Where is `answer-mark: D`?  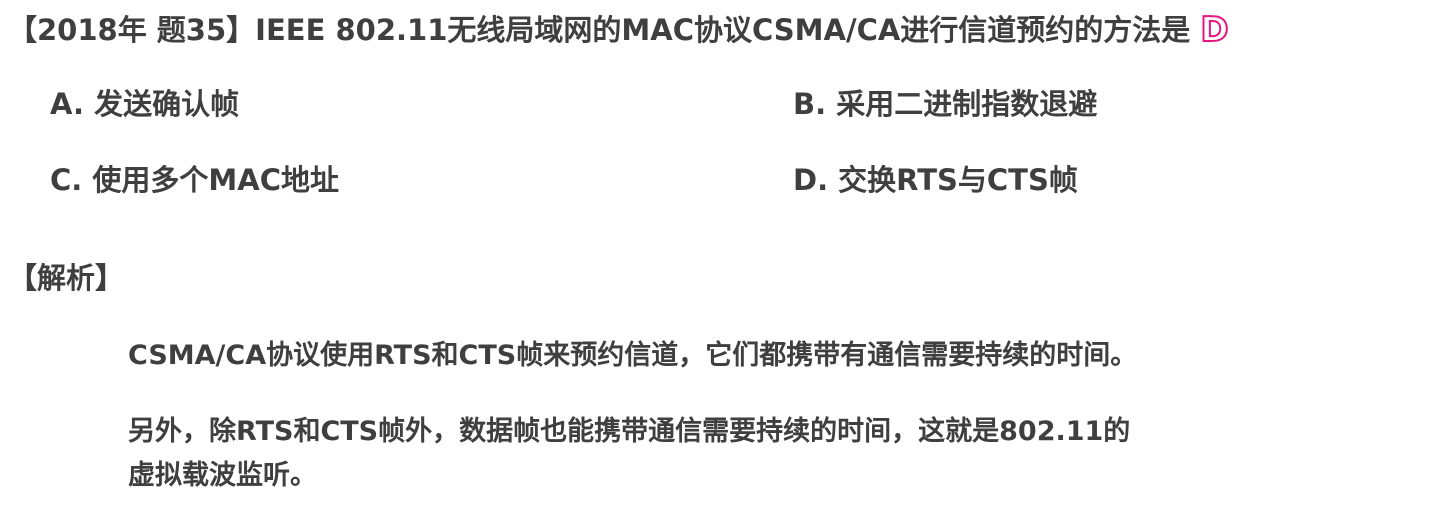 answer-mark: D is located at coordinates (1214, 30).